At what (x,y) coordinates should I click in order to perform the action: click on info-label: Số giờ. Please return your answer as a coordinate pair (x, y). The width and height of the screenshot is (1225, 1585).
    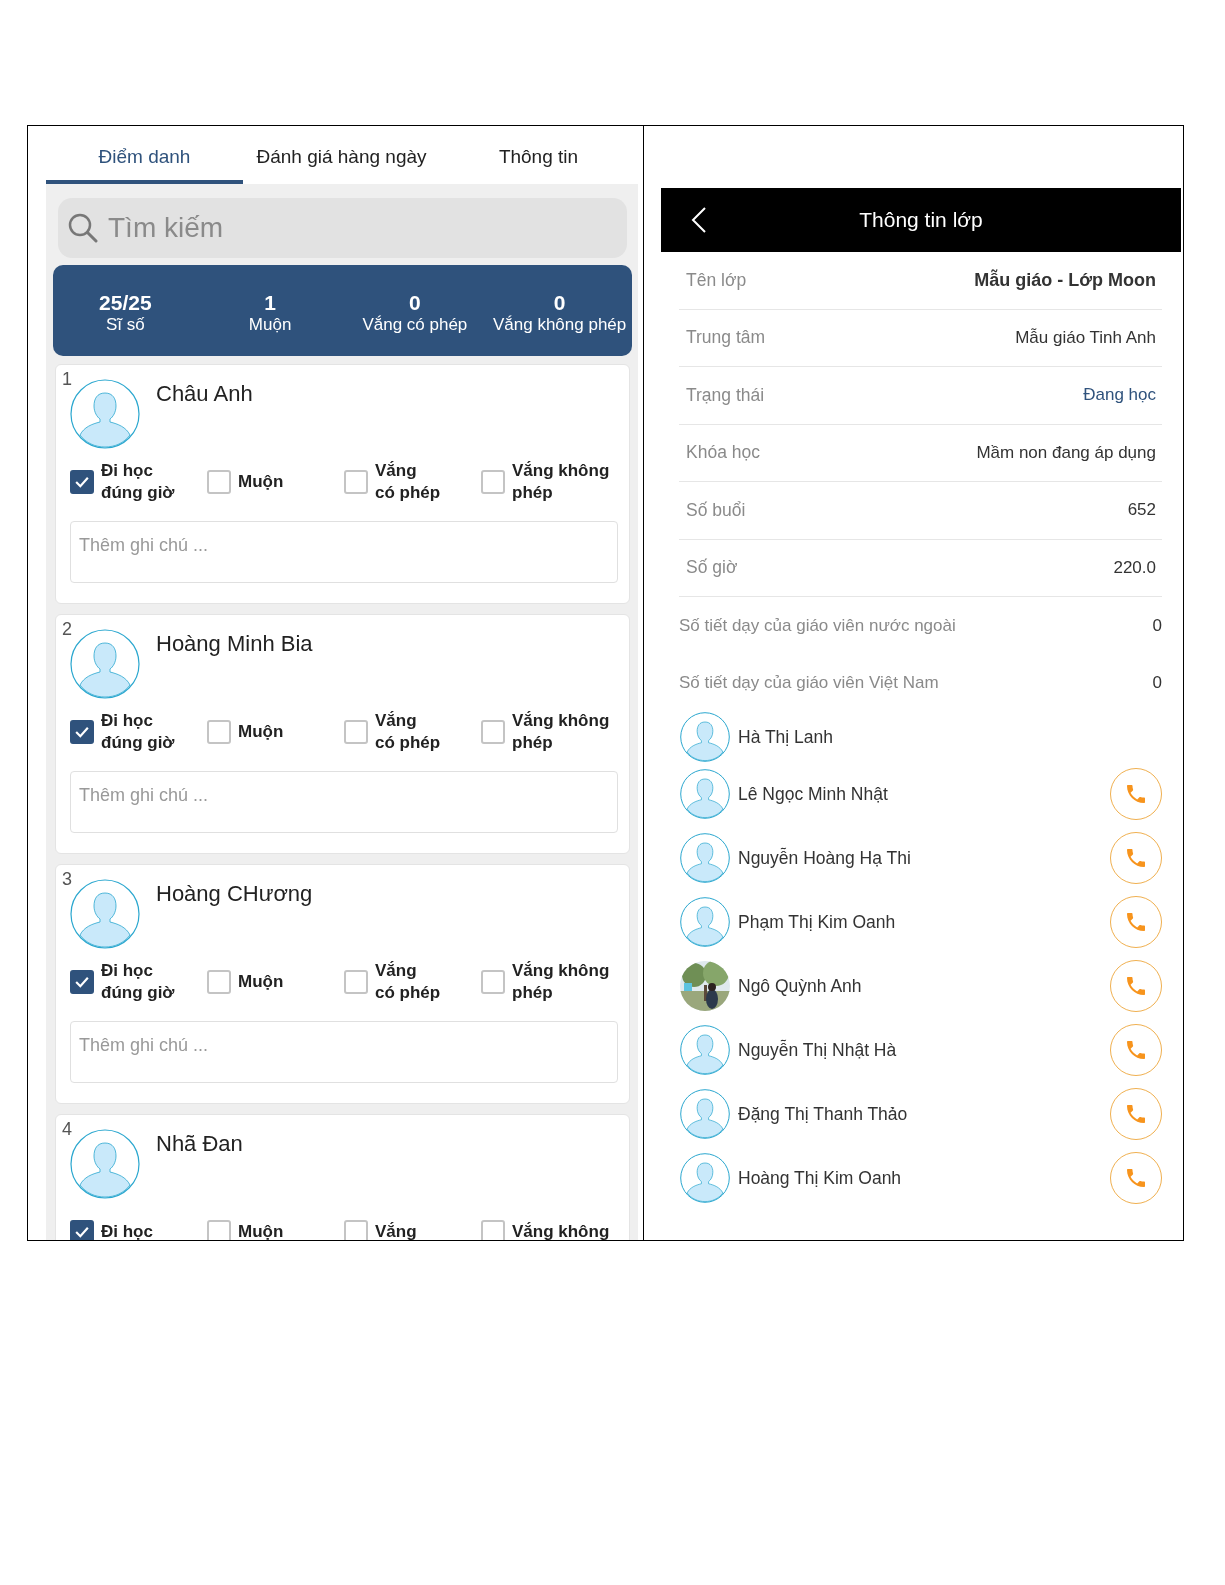
    Looking at the image, I should click on (711, 568).